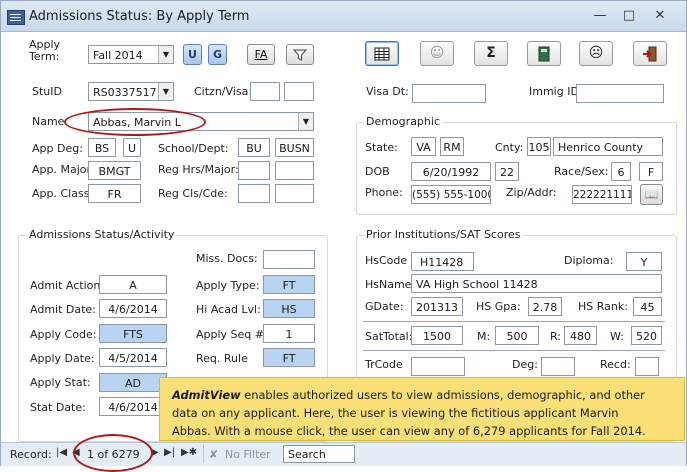  I want to click on sad-button: ☹, so click(596, 53).